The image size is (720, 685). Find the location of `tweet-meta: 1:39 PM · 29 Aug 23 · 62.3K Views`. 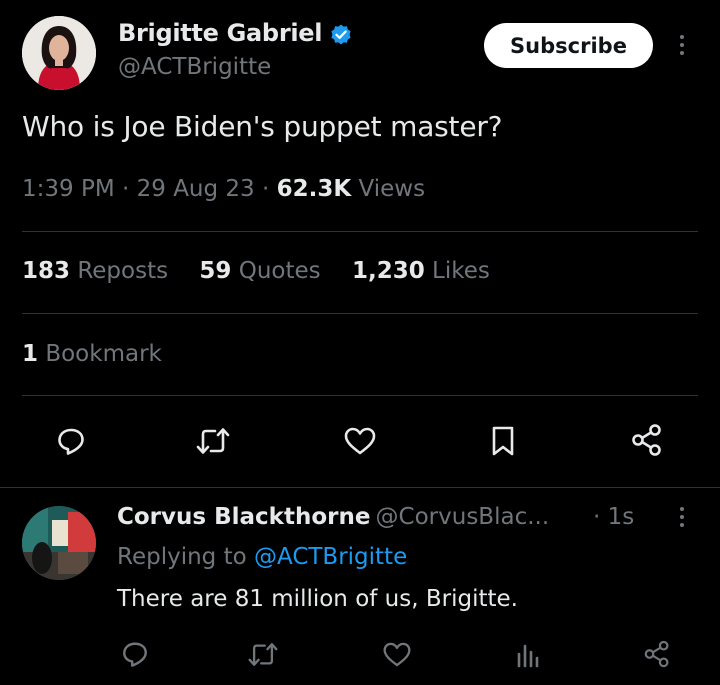

tweet-meta: 1:39 PM · 29 Aug 23 · 62.3K Views is located at coordinates (223, 189).